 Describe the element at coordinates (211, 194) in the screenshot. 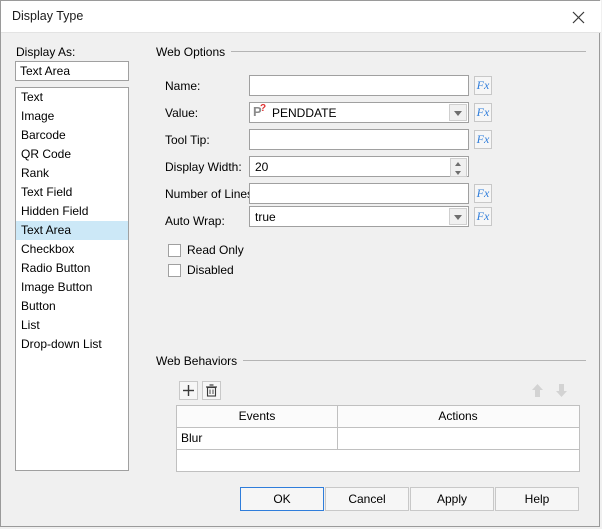

I see `number-of-lines-label: Number of Lines:` at that location.